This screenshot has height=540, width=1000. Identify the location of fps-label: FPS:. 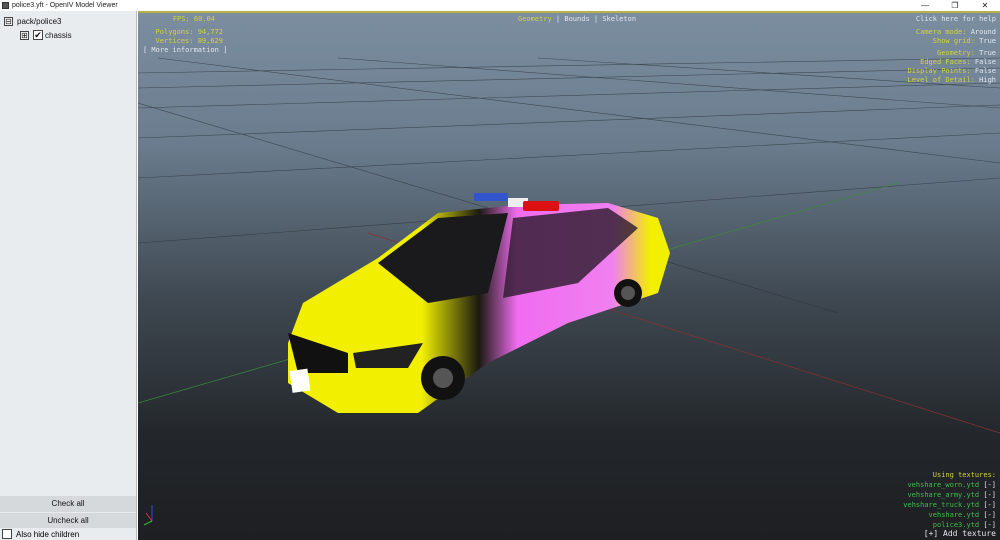
(181, 19).